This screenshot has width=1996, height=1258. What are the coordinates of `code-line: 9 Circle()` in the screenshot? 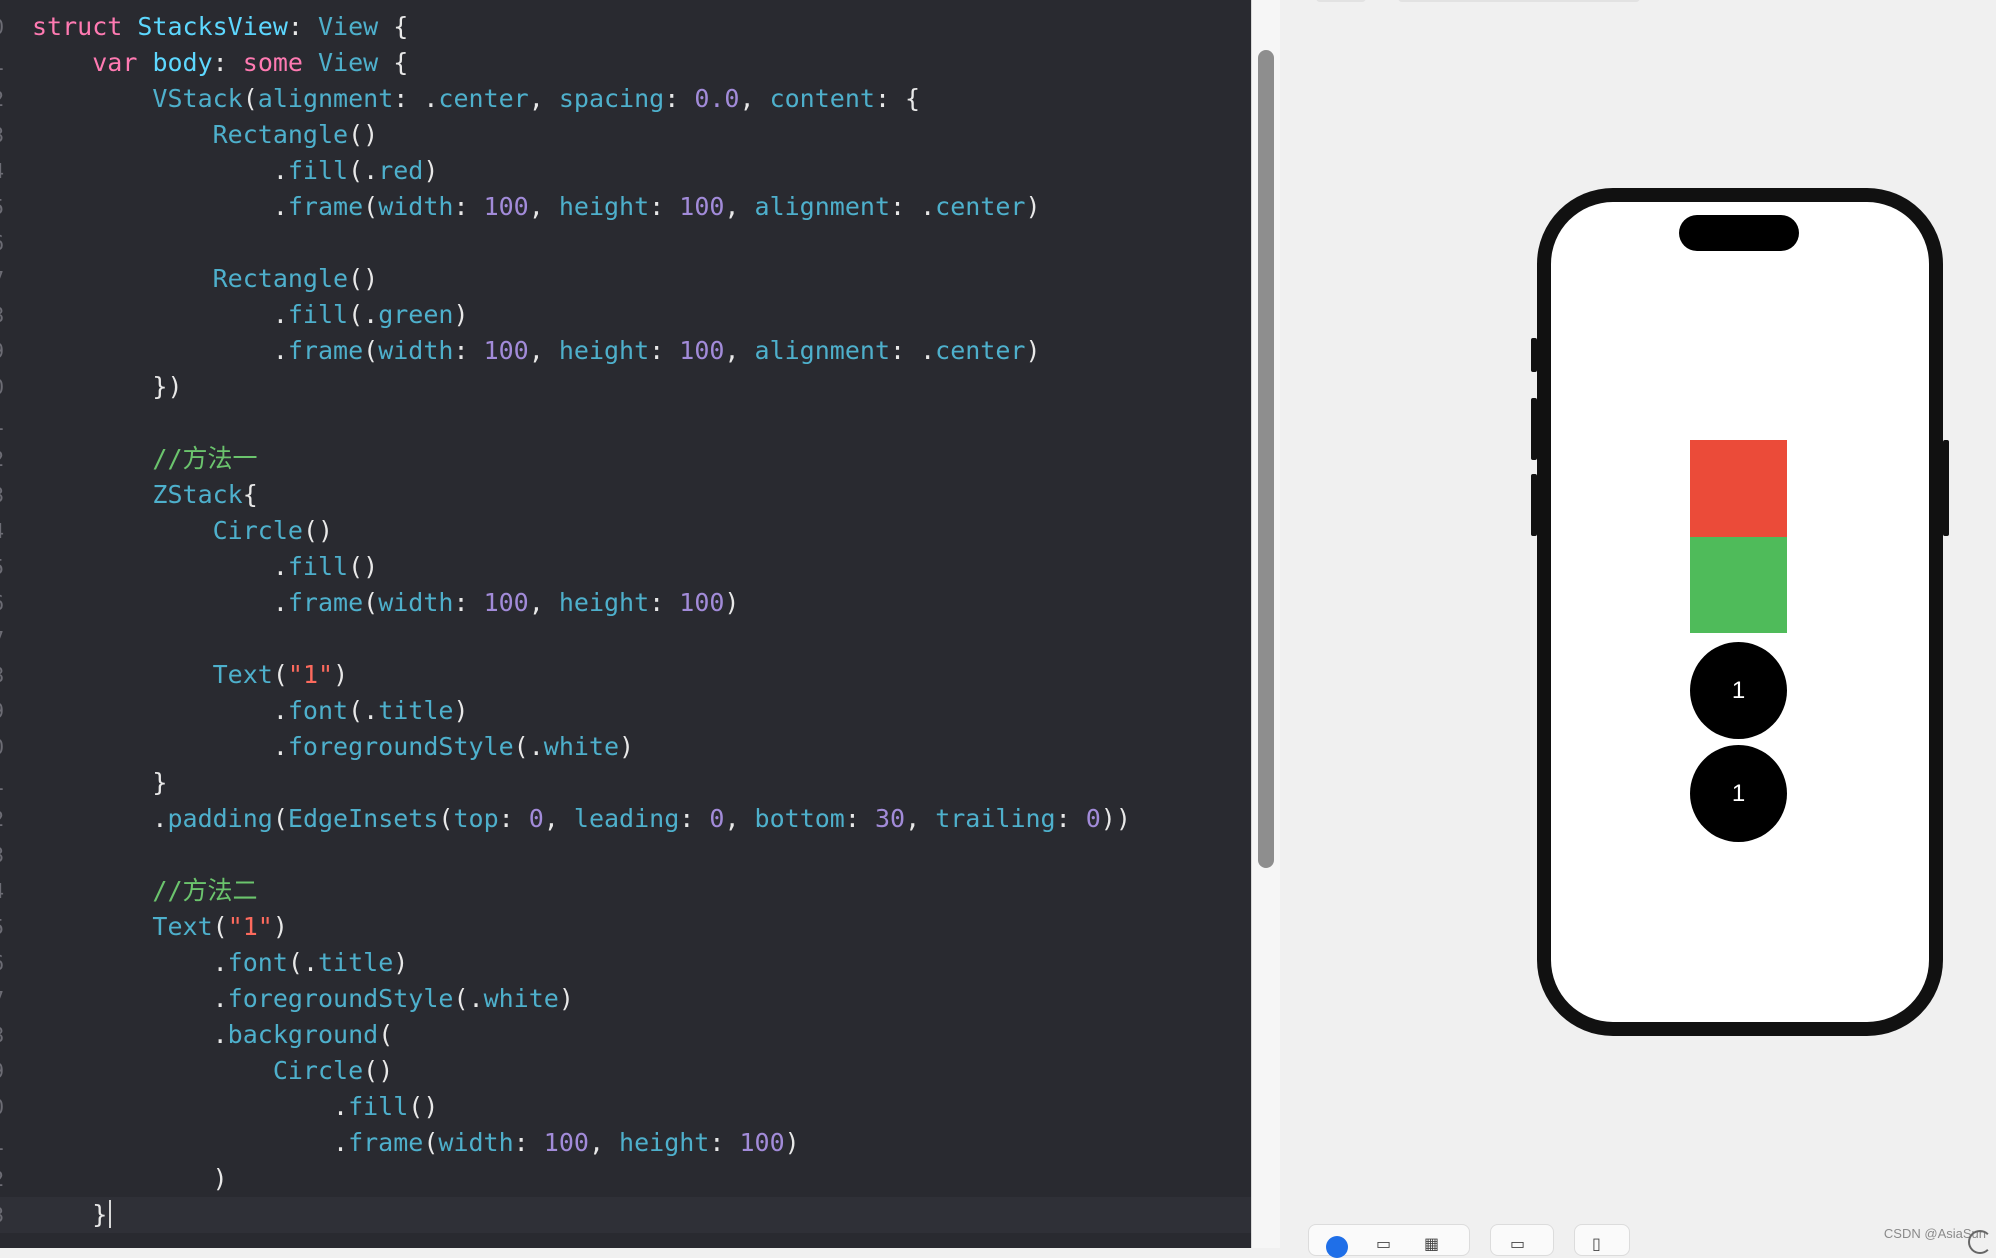 It's located at (625, 1071).